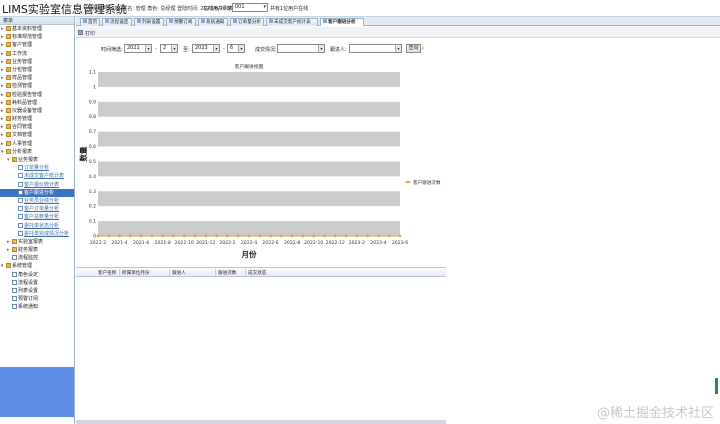 The height and width of the screenshot is (424, 720). I want to click on sidebar-item: 列表设置, so click(37, 291).